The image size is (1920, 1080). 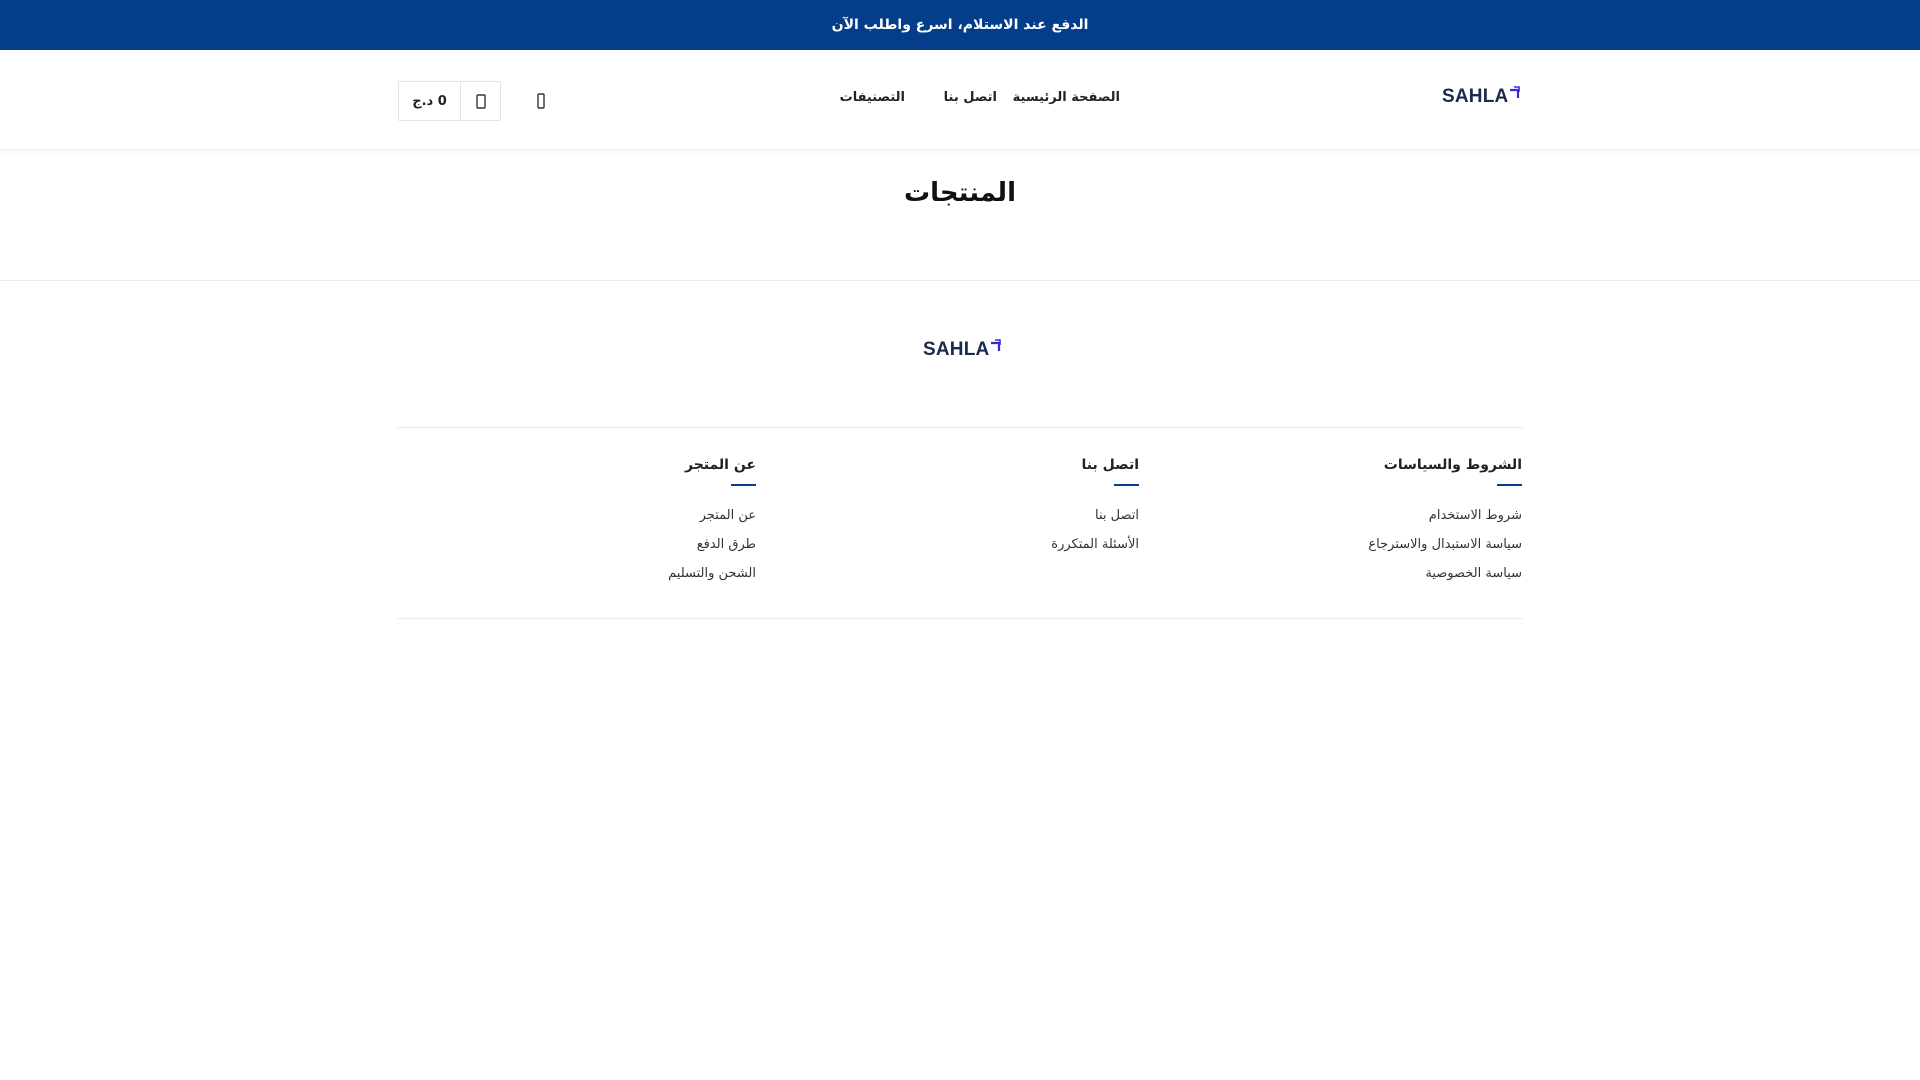 What do you see at coordinates (1445, 544) in the screenshot?
I see `footer-link: سياسة الاستبدال والاسترجاع` at bounding box center [1445, 544].